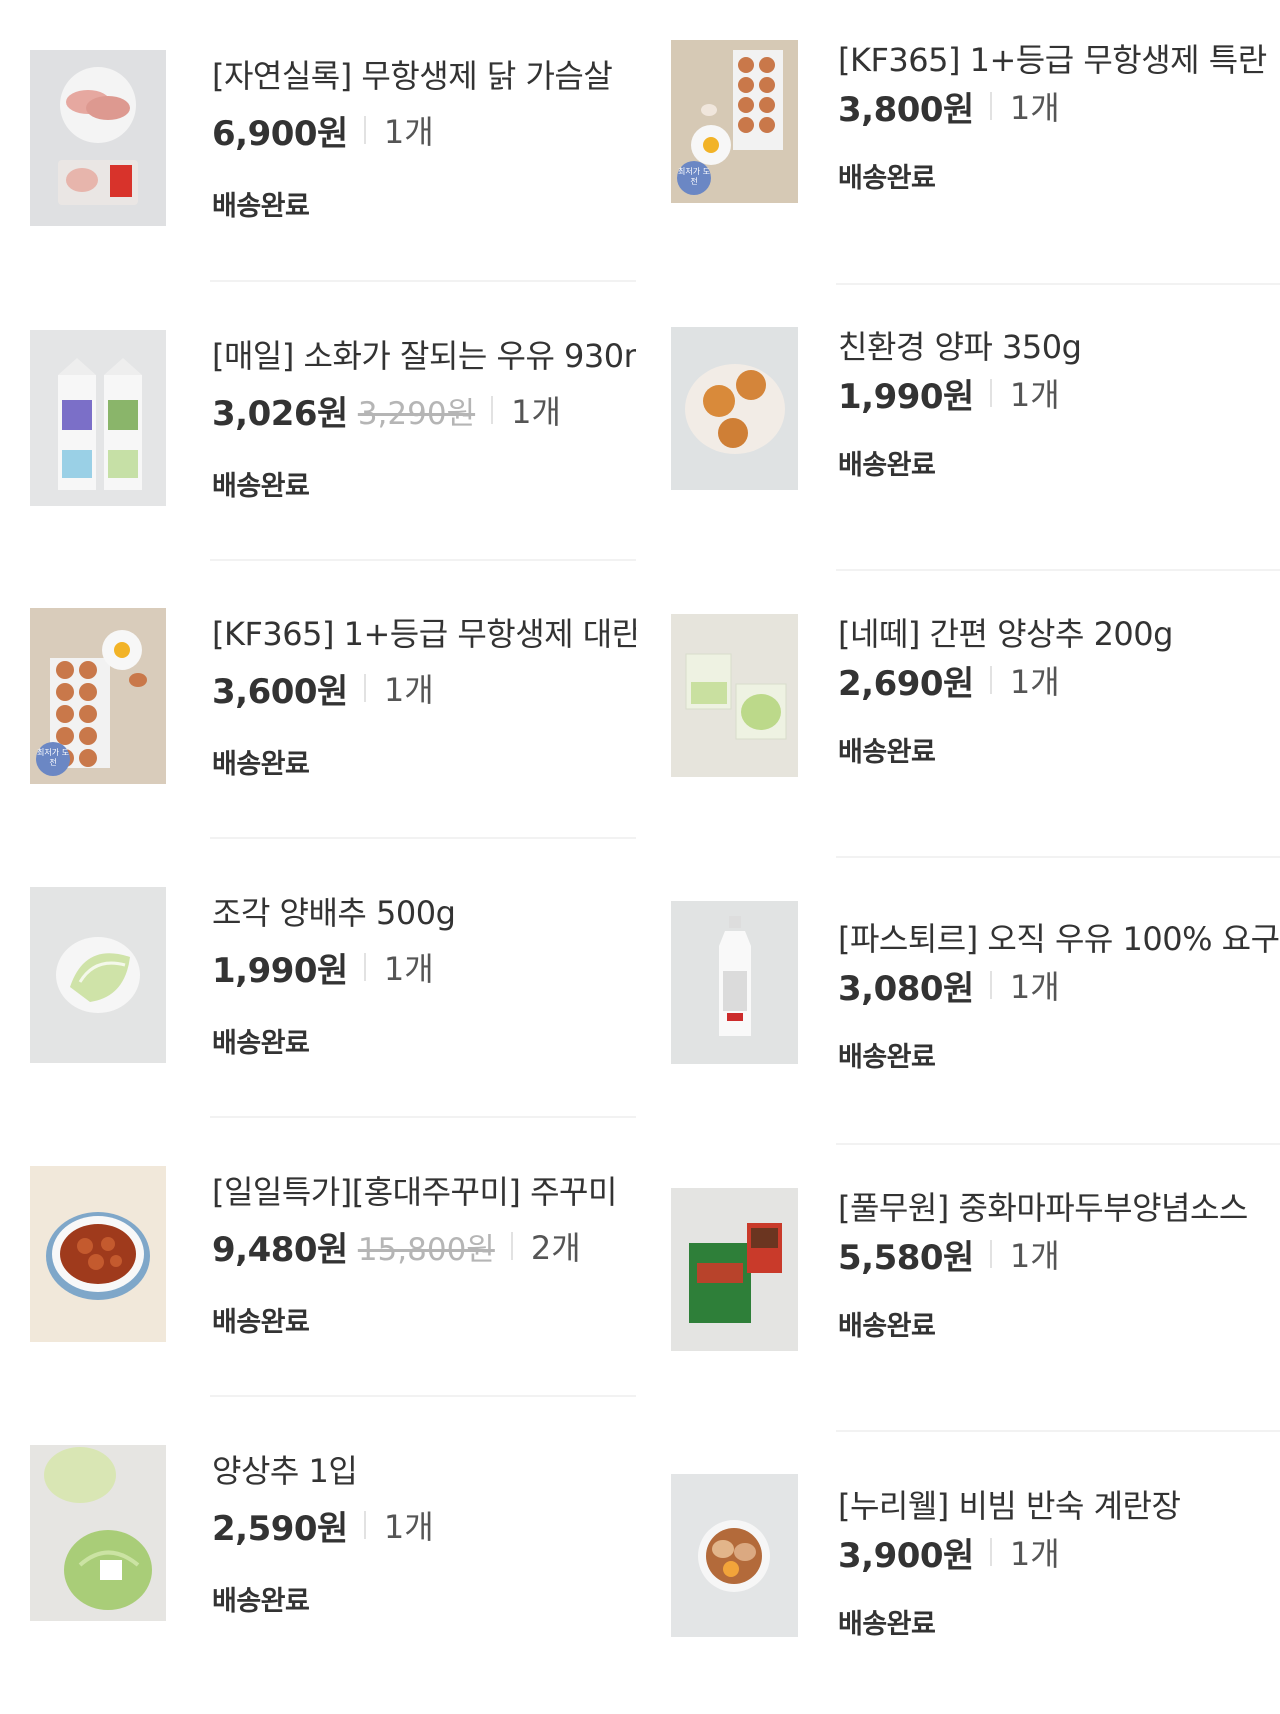 This screenshot has width=1280, height=1714. I want to click on price-row: 5,580원 1개, so click(1059, 1256).